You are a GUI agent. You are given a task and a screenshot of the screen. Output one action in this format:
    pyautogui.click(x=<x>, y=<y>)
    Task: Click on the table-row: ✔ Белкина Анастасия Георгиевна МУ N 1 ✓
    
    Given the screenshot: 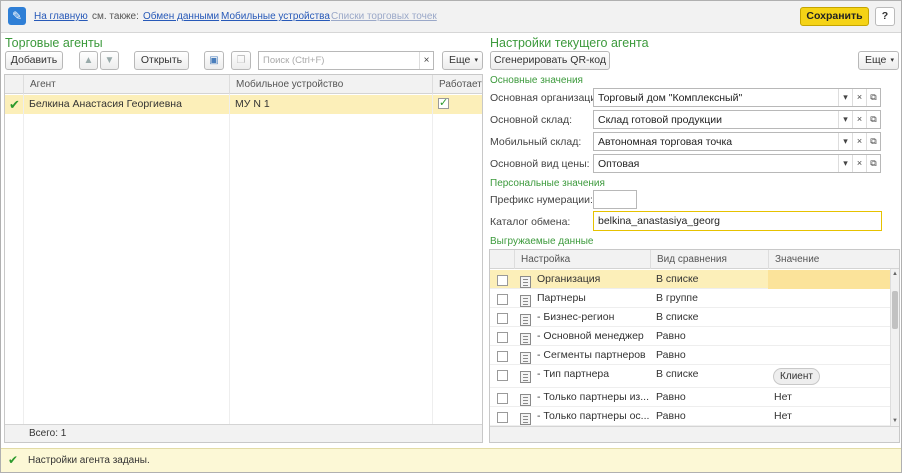 What is the action you would take?
    pyautogui.click(x=243, y=104)
    